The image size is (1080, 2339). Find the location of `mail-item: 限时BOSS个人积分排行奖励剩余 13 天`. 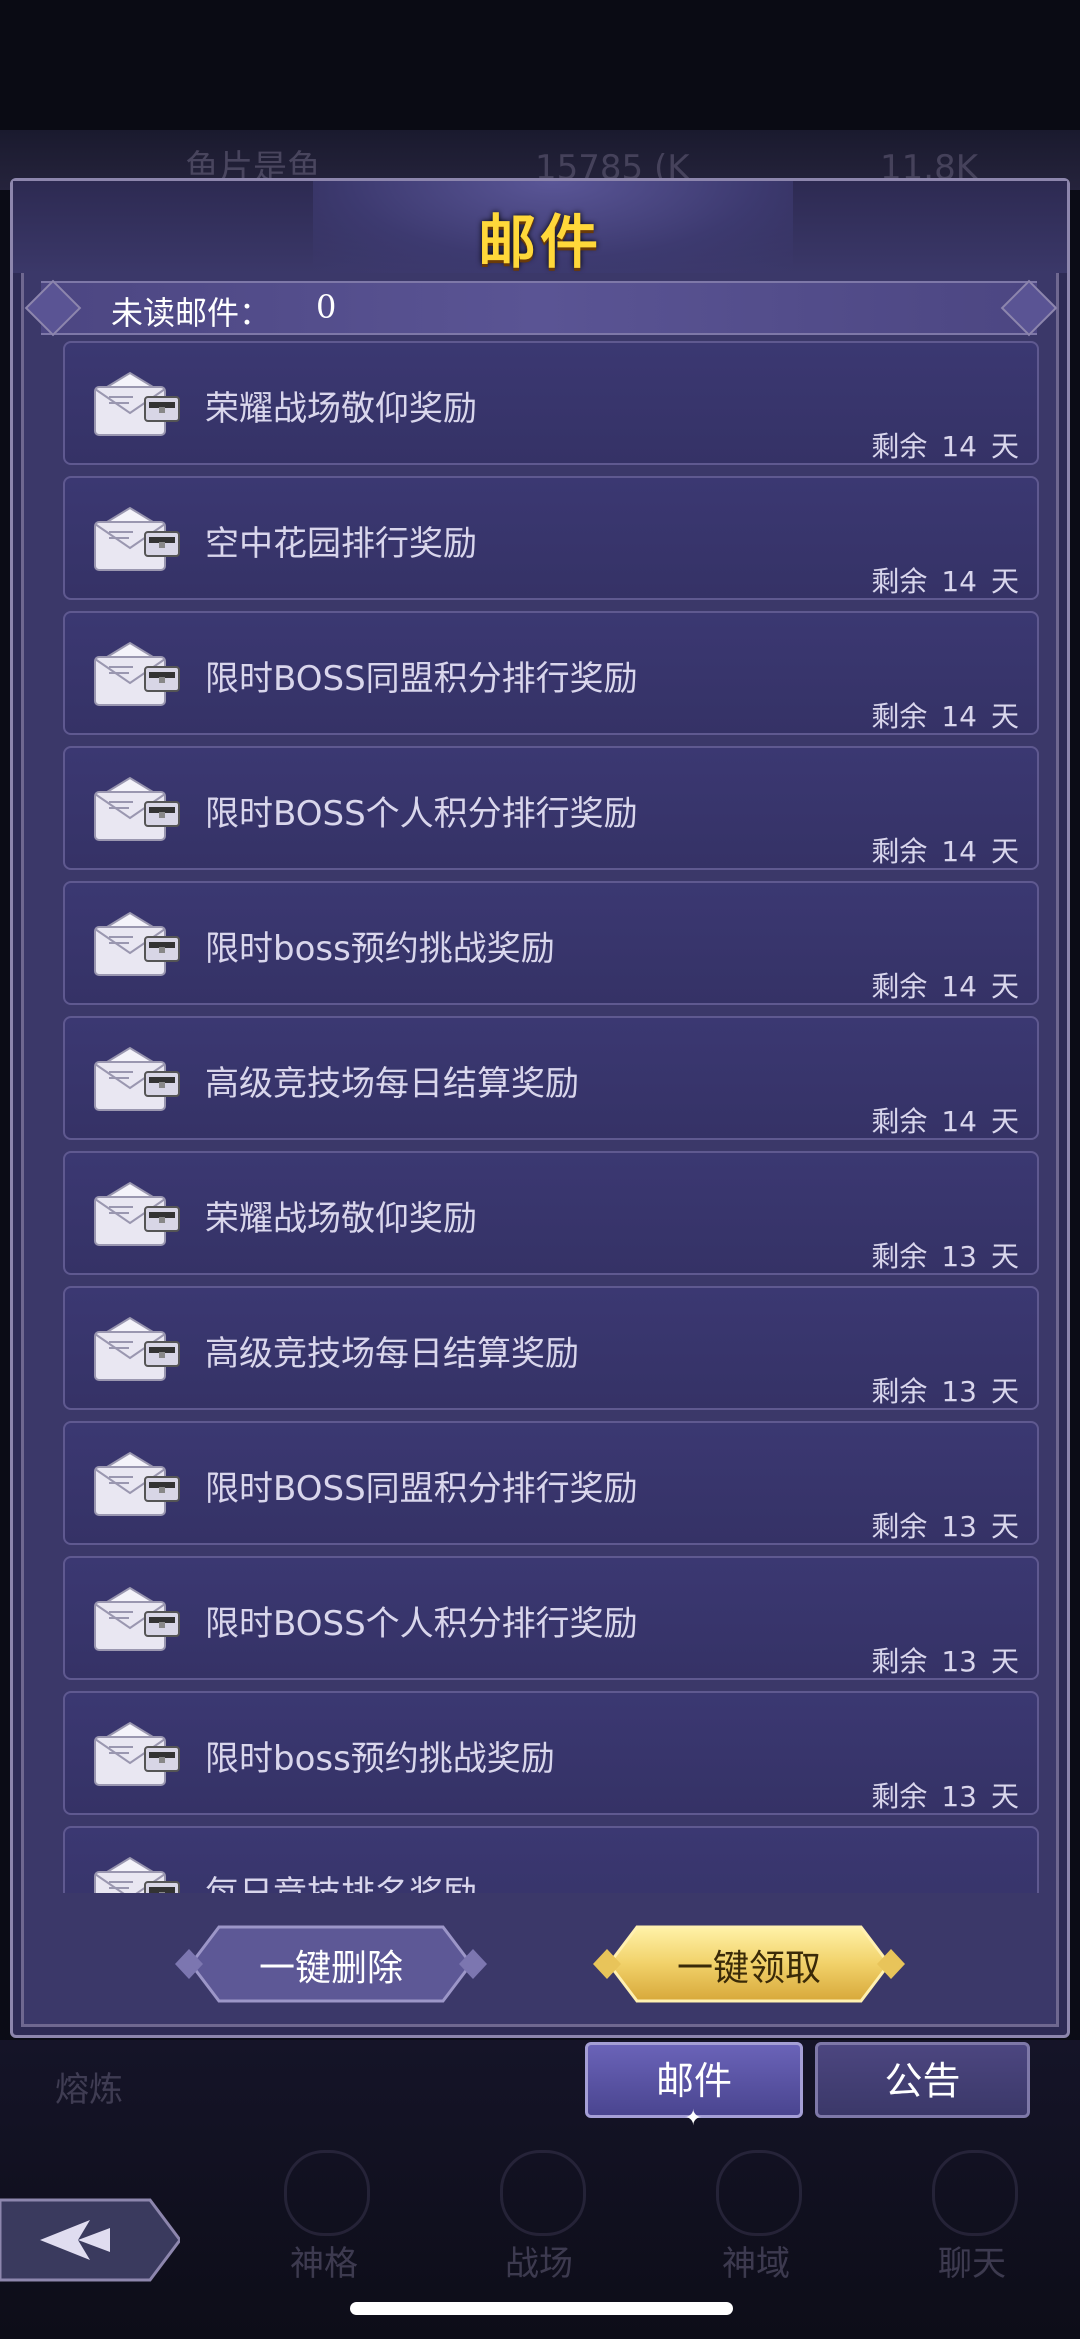

mail-item: 限时BOSS个人积分排行奖励剩余 13 天 is located at coordinates (551, 1618).